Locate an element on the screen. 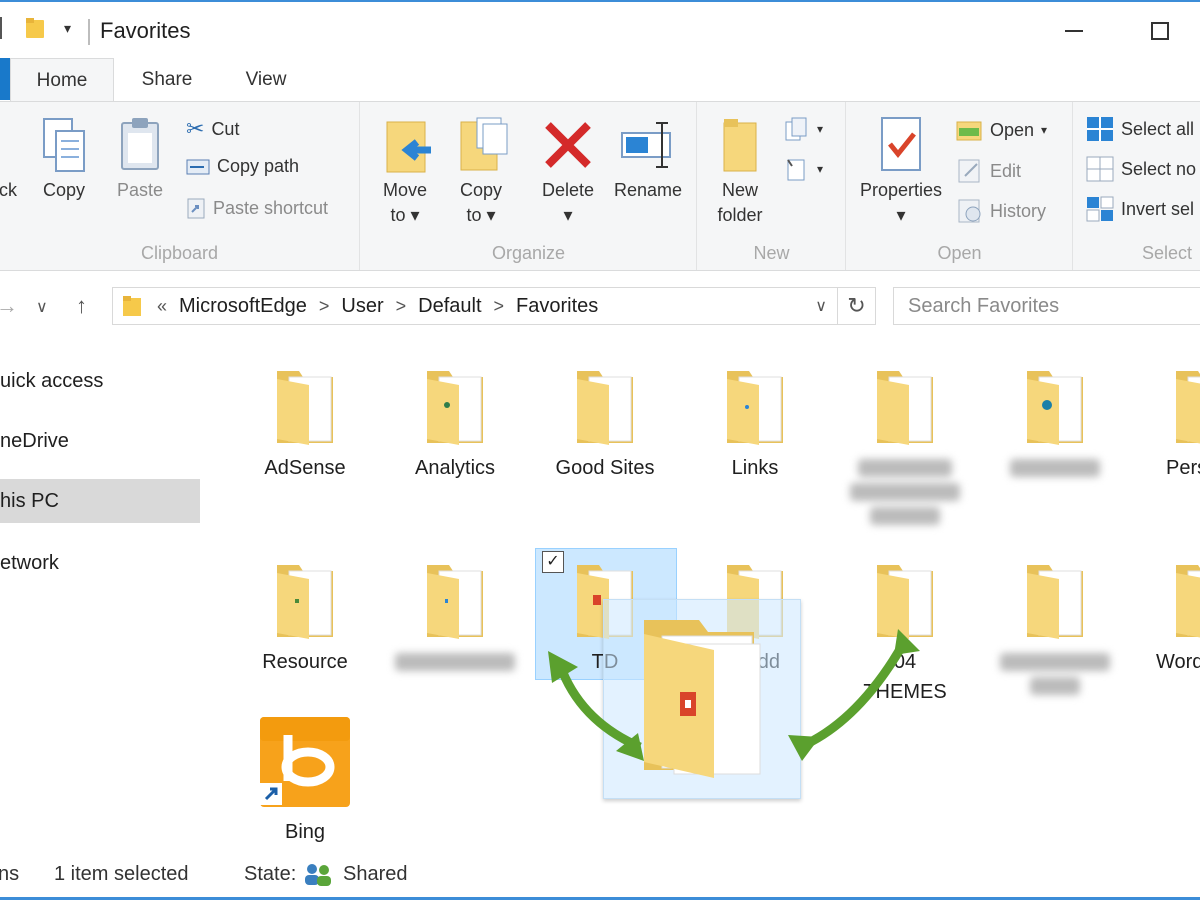 This screenshot has width=1200, height=900. select-all-icon is located at coordinates (1100, 129).